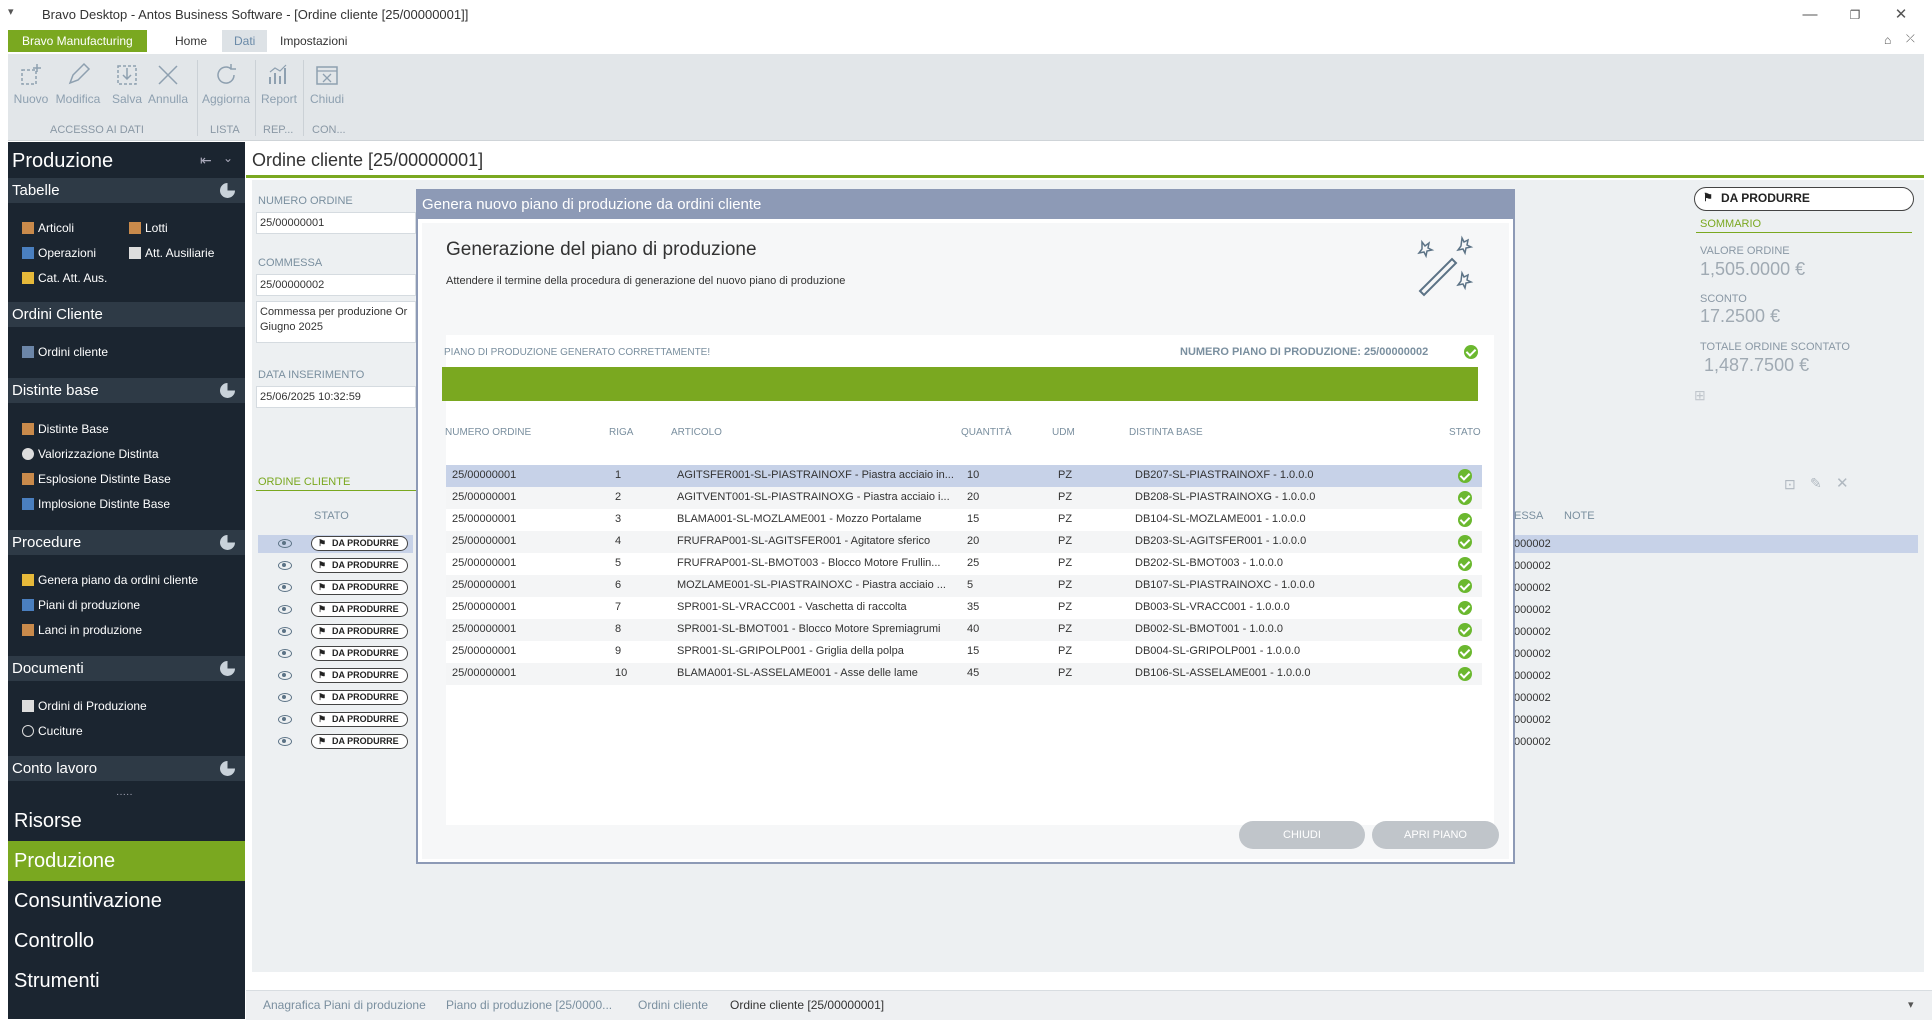 The image size is (1932, 1027). I want to click on chevron-down-icon: ⌄, so click(228, 158).